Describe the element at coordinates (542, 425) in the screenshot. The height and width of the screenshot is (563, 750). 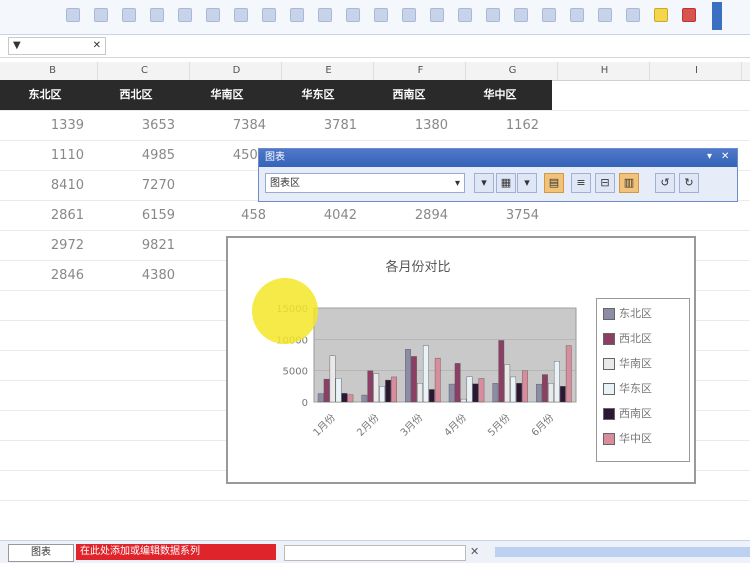
I see `x-tick-label: 6月份` at that location.